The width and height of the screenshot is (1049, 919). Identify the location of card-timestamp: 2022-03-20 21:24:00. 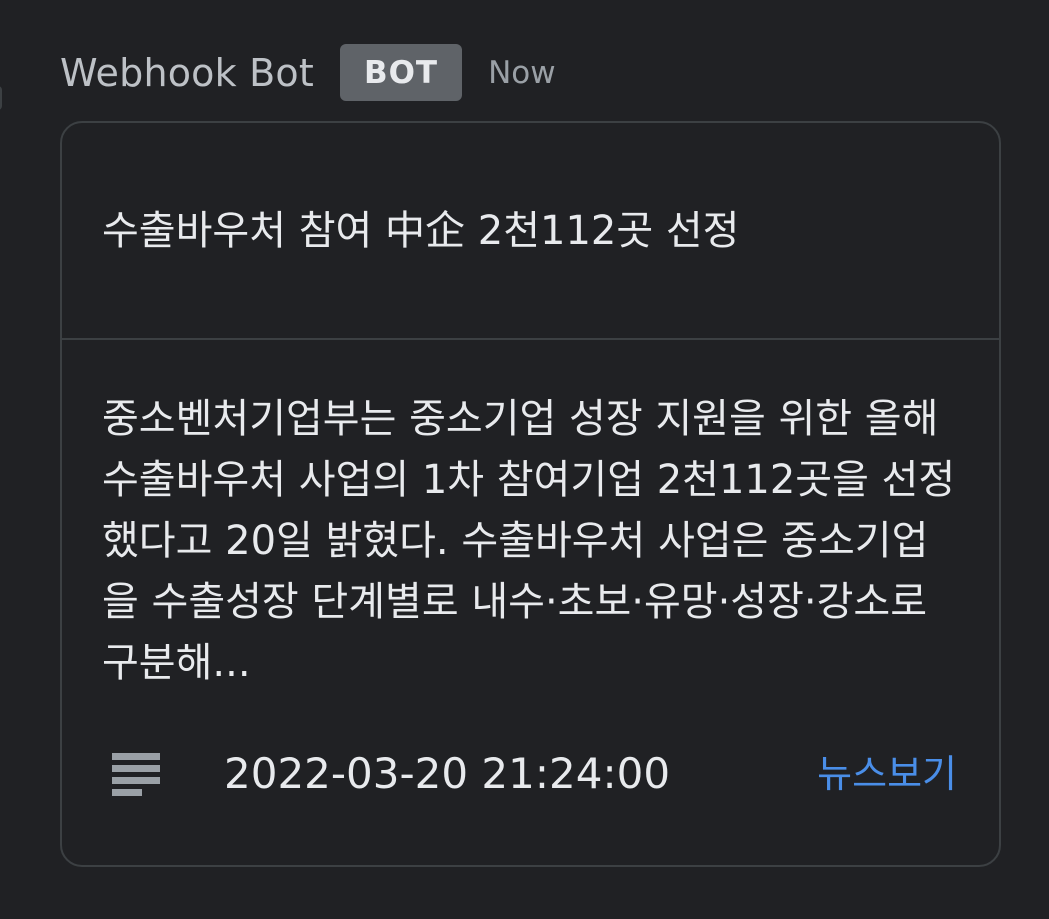
(447, 773).